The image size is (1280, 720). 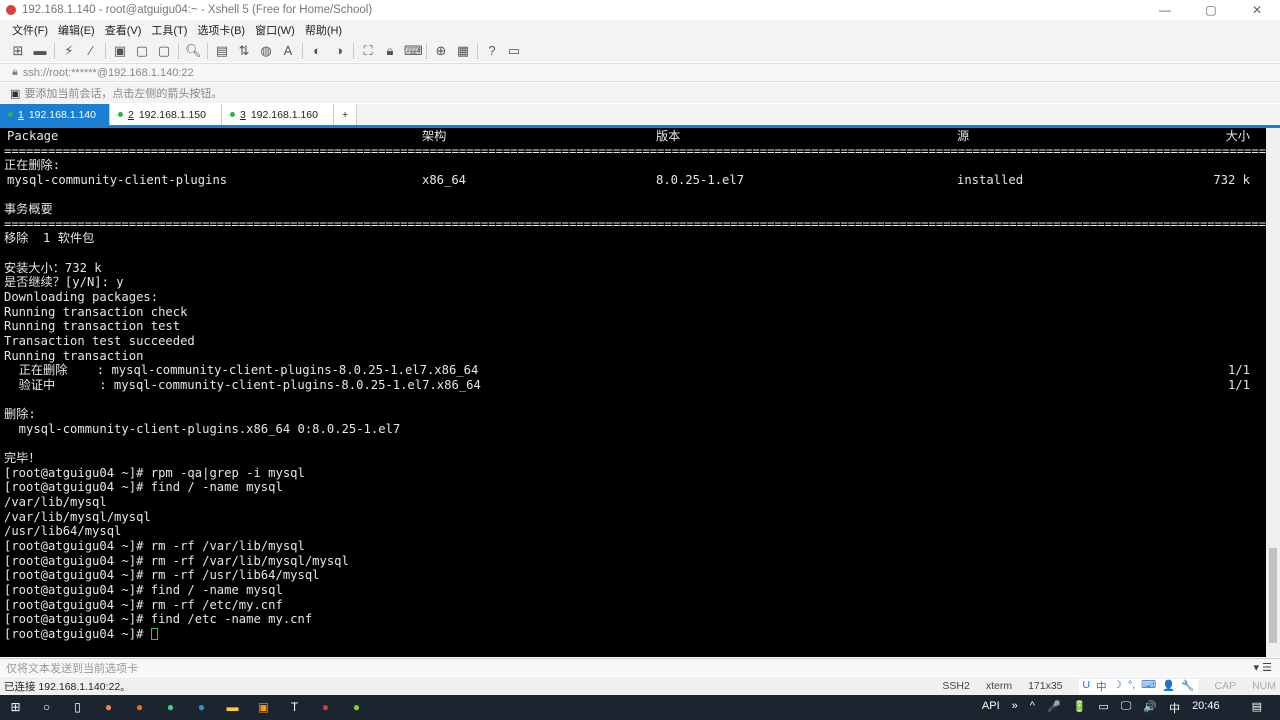 I want to click on compose-bar: 仅将文本发送到当前选项卡 ▾ ☰, so click(x=640, y=667).